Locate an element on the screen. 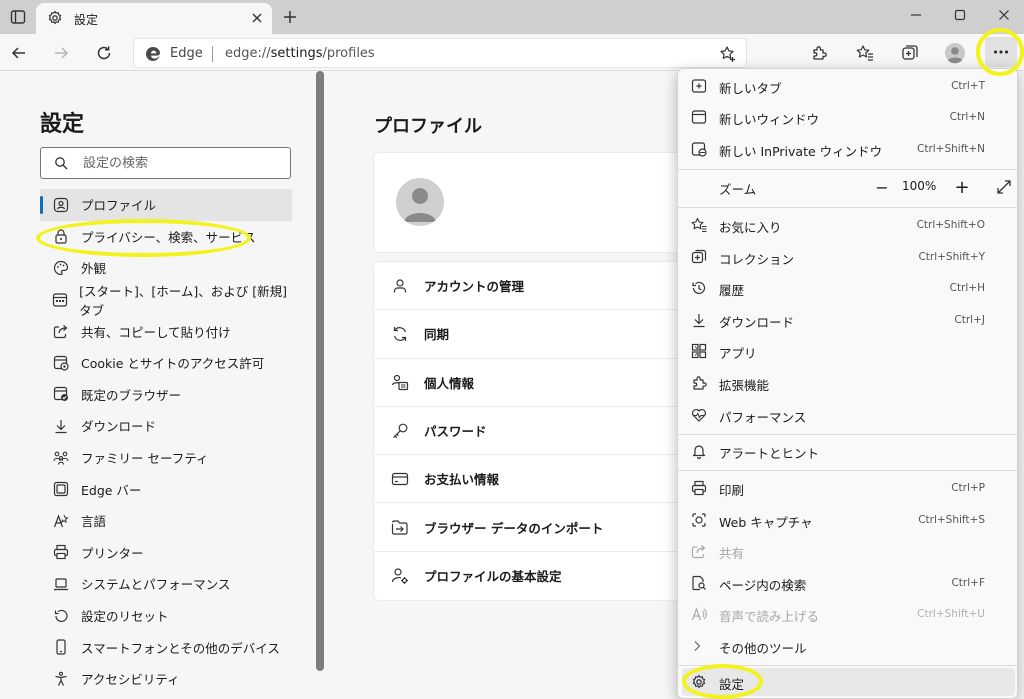  sidebar-item-edge-bar: Edge バー is located at coordinates (166, 489).